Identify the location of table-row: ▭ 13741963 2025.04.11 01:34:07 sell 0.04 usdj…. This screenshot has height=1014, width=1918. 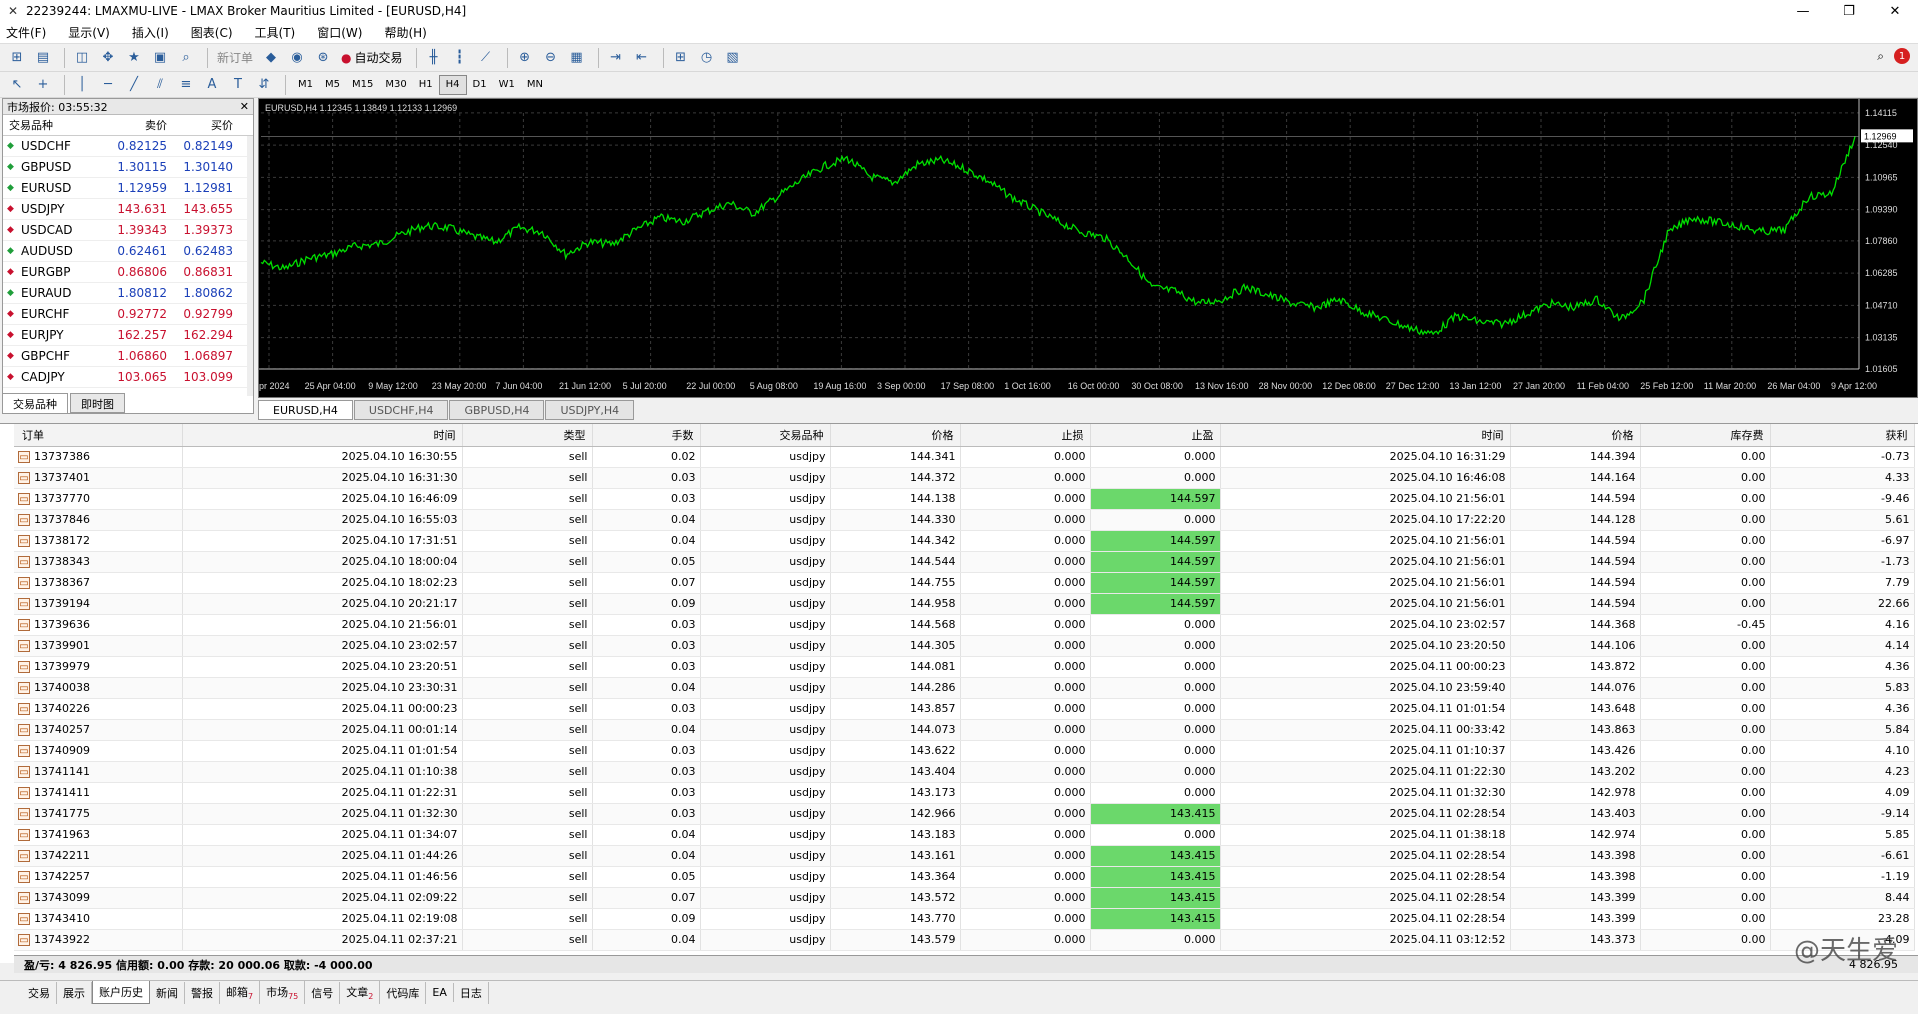
(964, 835).